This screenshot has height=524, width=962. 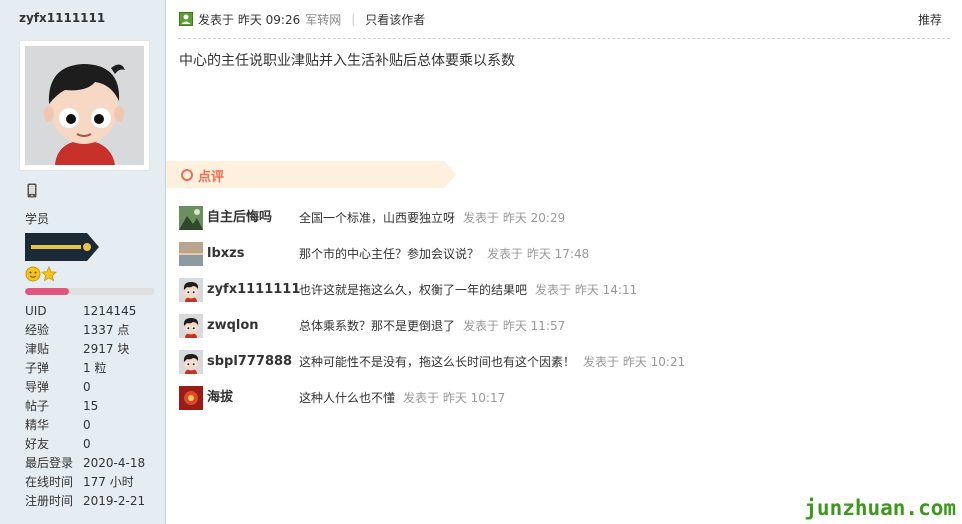 I want to click on comment-text: 总体乘系数？那不是更倒退了, so click(x=377, y=326).